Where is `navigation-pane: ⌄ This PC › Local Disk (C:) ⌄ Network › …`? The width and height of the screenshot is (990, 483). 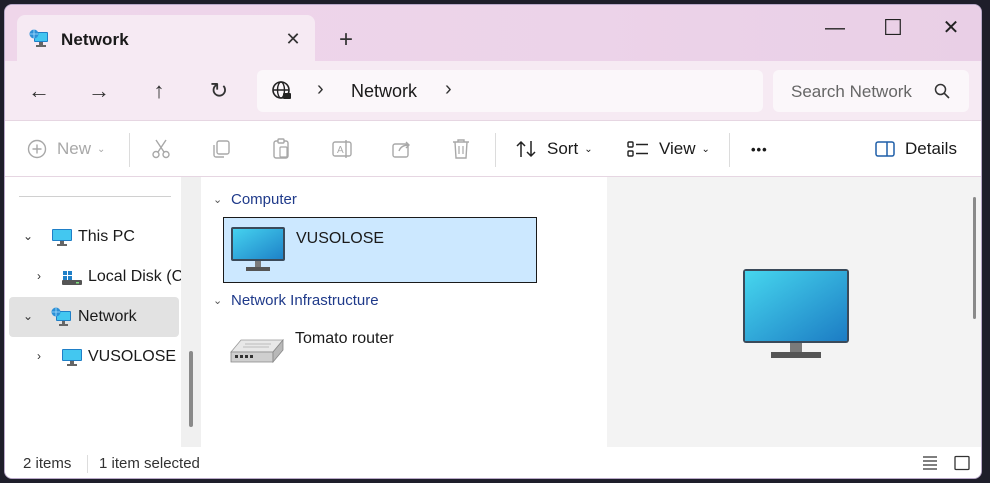
navigation-pane: ⌄ This PC › Local Disk (C:) ⌄ Network › … is located at coordinates (103, 312).